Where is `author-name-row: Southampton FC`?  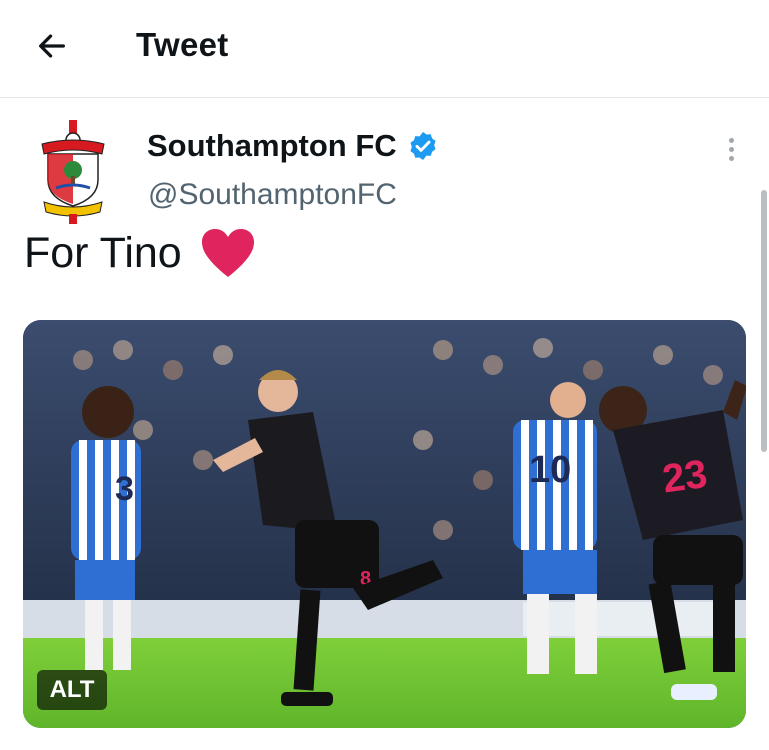 author-name-row: Southampton FC is located at coordinates (293, 146).